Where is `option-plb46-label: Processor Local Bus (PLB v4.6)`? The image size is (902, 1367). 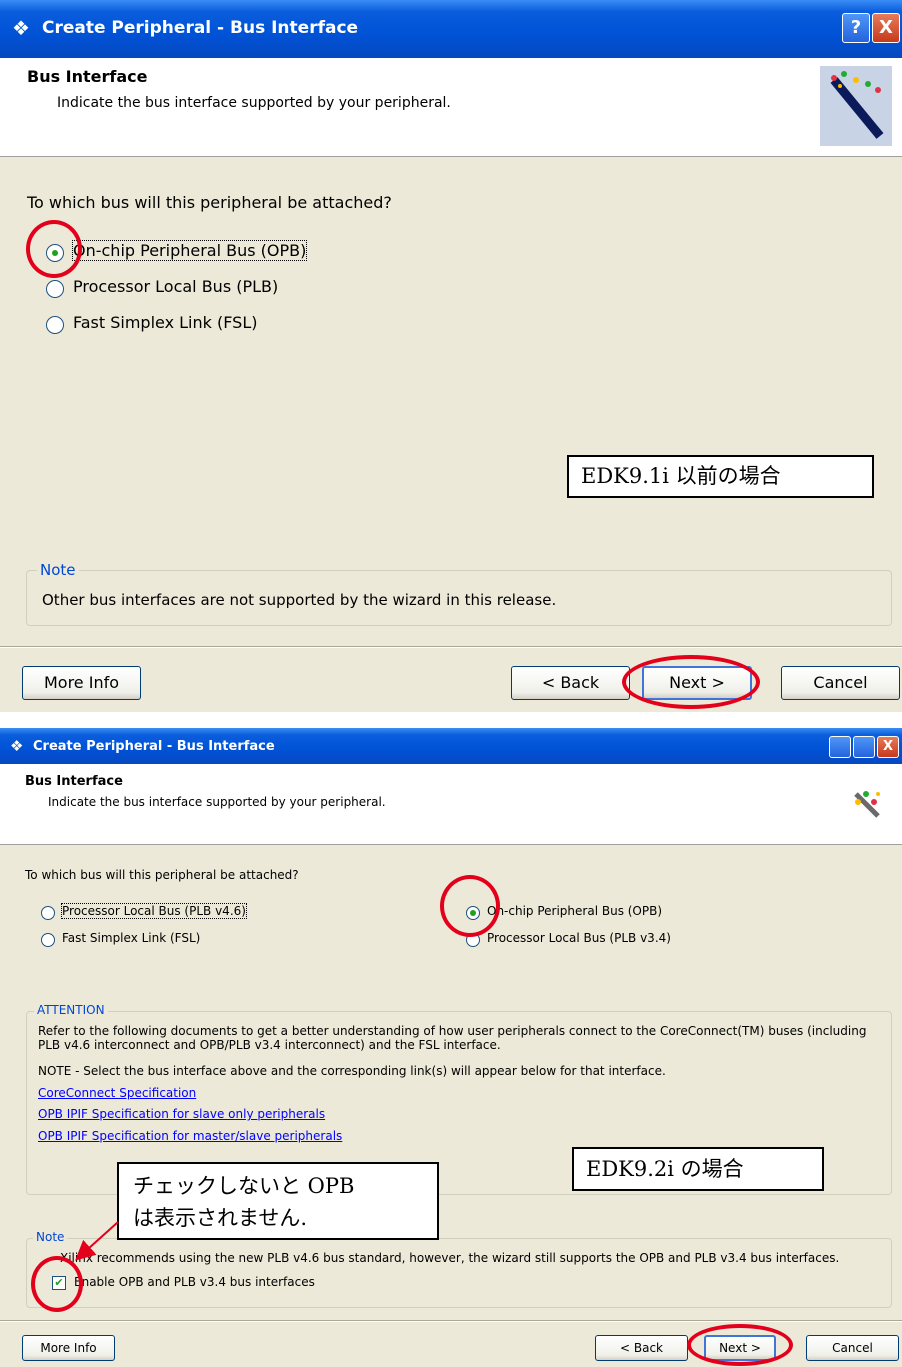 option-plb46-label: Processor Local Bus (PLB v4.6) is located at coordinates (154, 911).